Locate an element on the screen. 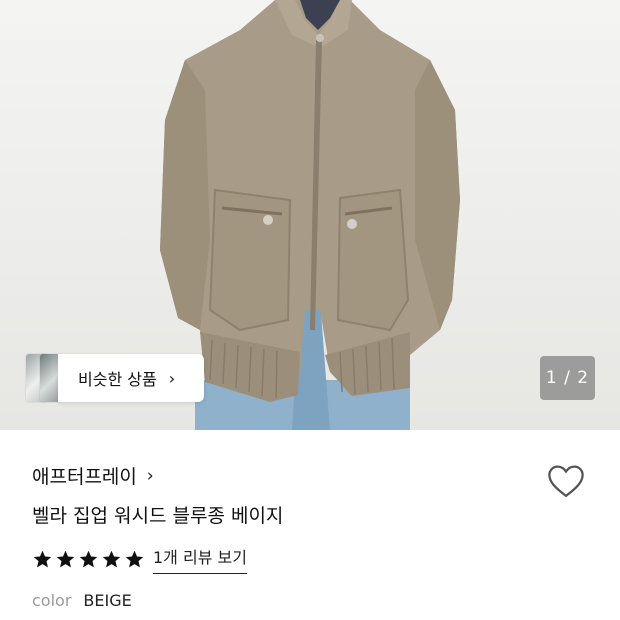 The height and width of the screenshot is (620, 620). product-title: 벨라 집업 워시드 블루종 베이지 is located at coordinates (158, 516).